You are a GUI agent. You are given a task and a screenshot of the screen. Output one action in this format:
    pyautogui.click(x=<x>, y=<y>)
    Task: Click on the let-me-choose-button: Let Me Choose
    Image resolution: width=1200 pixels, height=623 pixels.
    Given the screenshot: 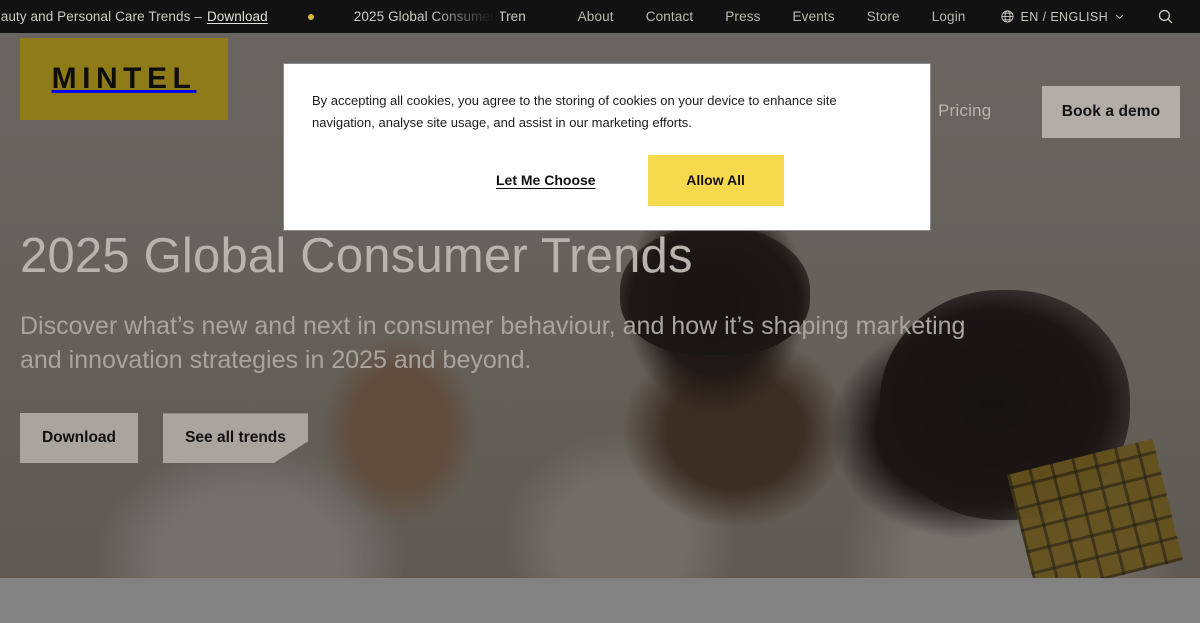 What is the action you would take?
    pyautogui.click(x=546, y=180)
    